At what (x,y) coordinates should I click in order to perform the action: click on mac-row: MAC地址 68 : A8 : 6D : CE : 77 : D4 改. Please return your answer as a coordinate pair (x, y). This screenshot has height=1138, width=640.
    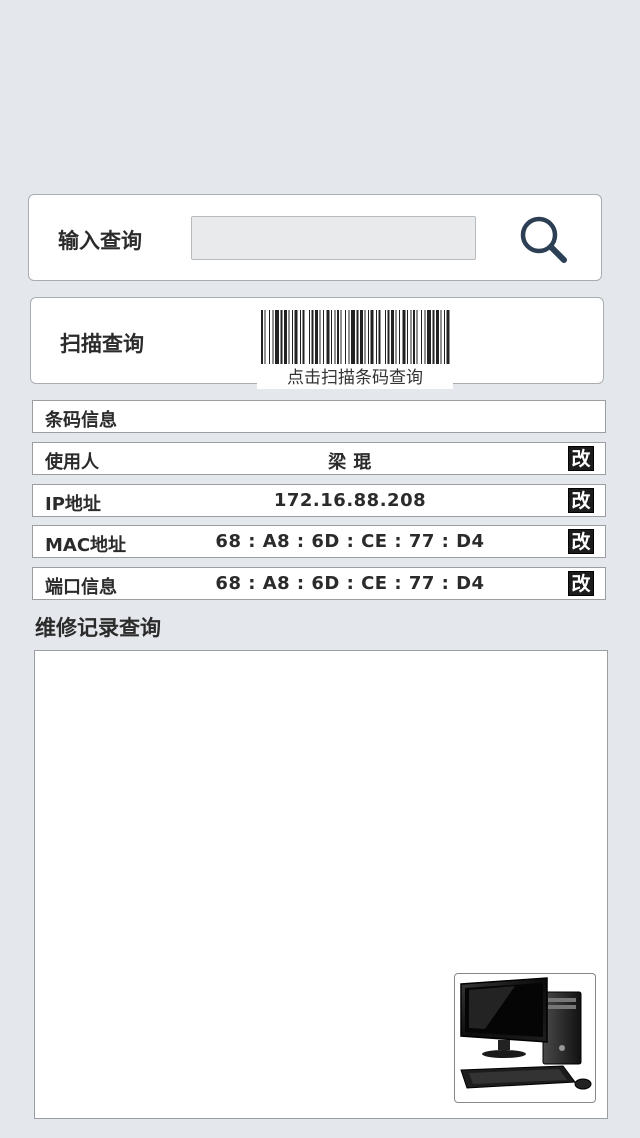
    Looking at the image, I should click on (319, 541).